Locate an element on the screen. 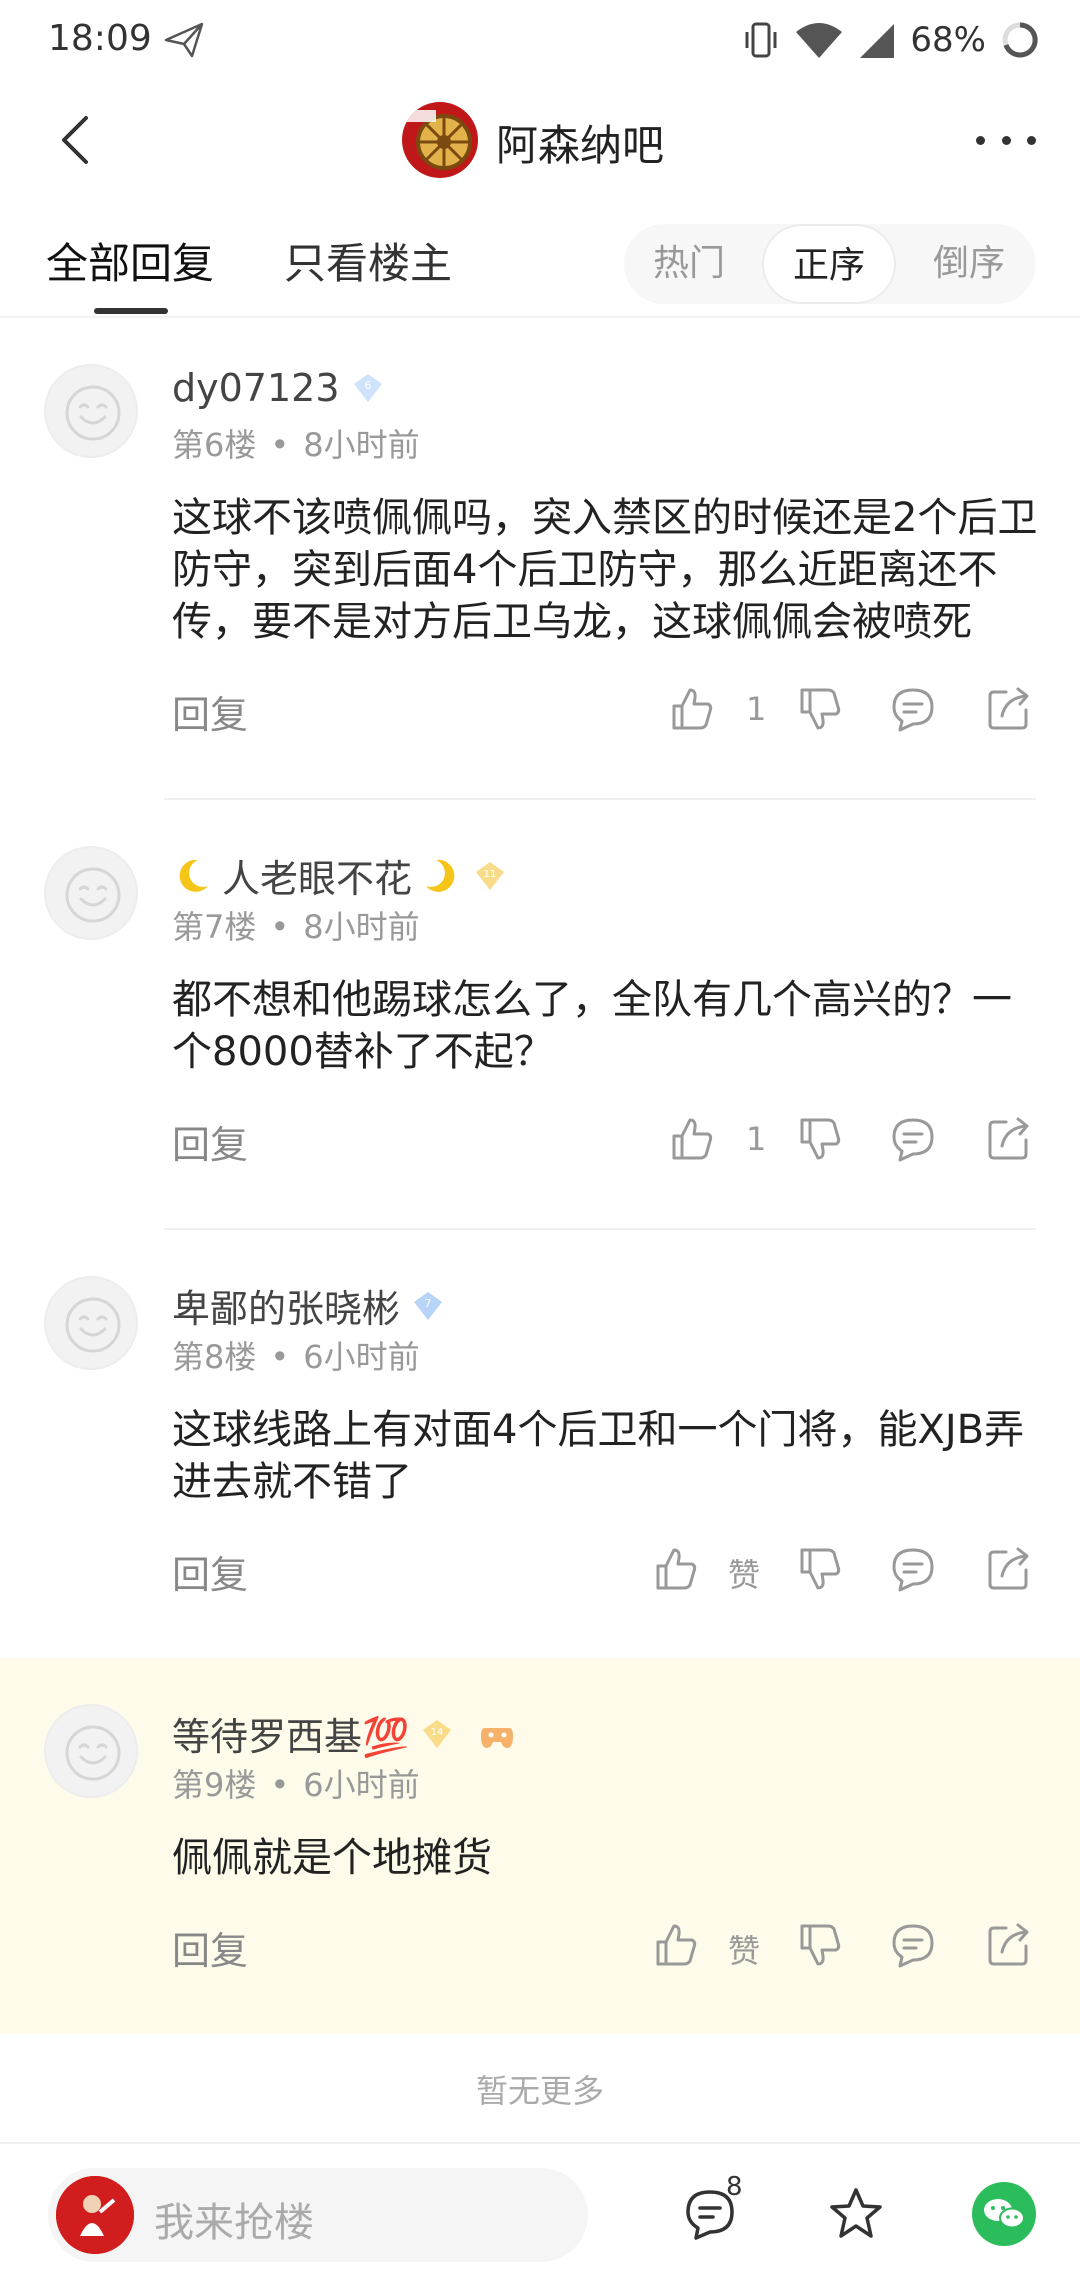 The image size is (1080, 2280). post-time: 8小时前 is located at coordinates (361, 445).